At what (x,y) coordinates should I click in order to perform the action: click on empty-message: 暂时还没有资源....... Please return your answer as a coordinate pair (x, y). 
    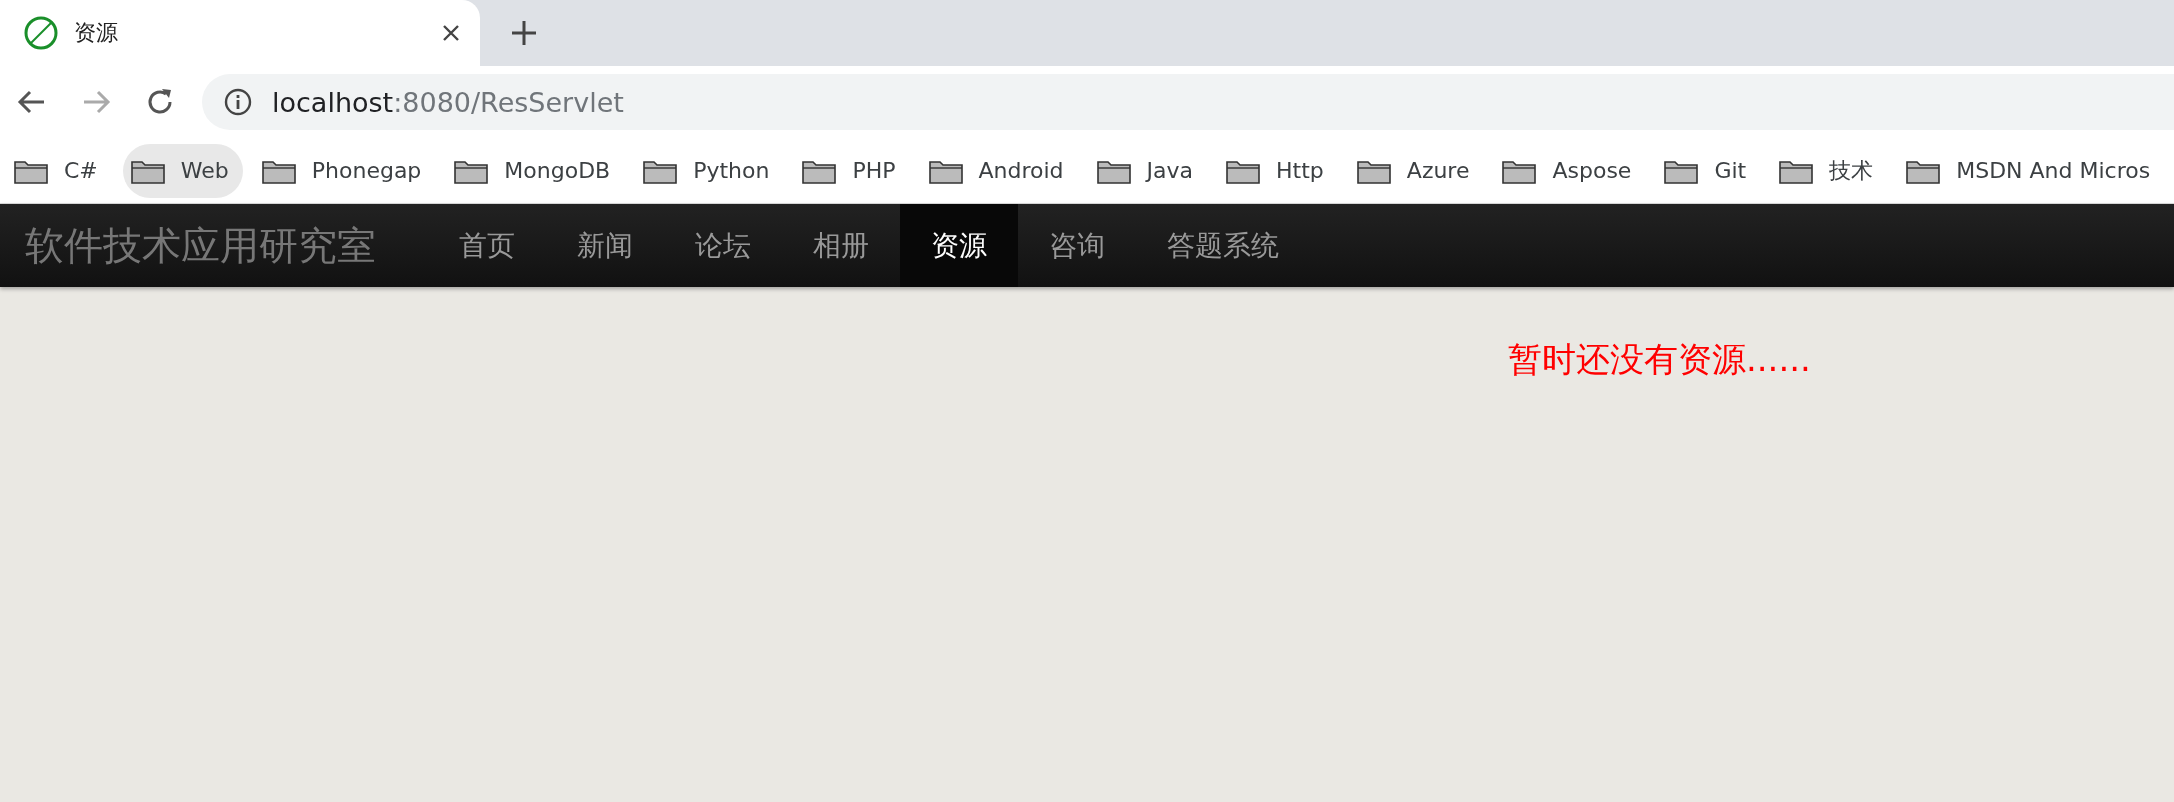
    Looking at the image, I should click on (1659, 359).